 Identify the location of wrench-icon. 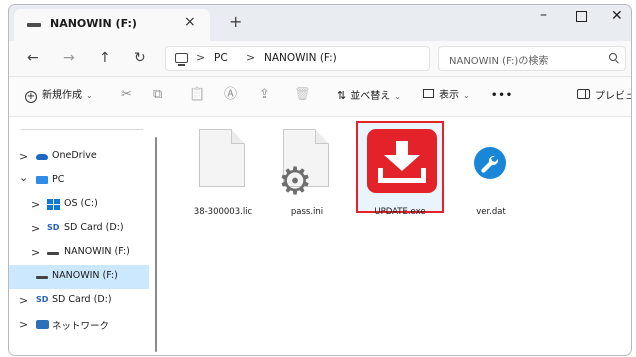
(490, 163).